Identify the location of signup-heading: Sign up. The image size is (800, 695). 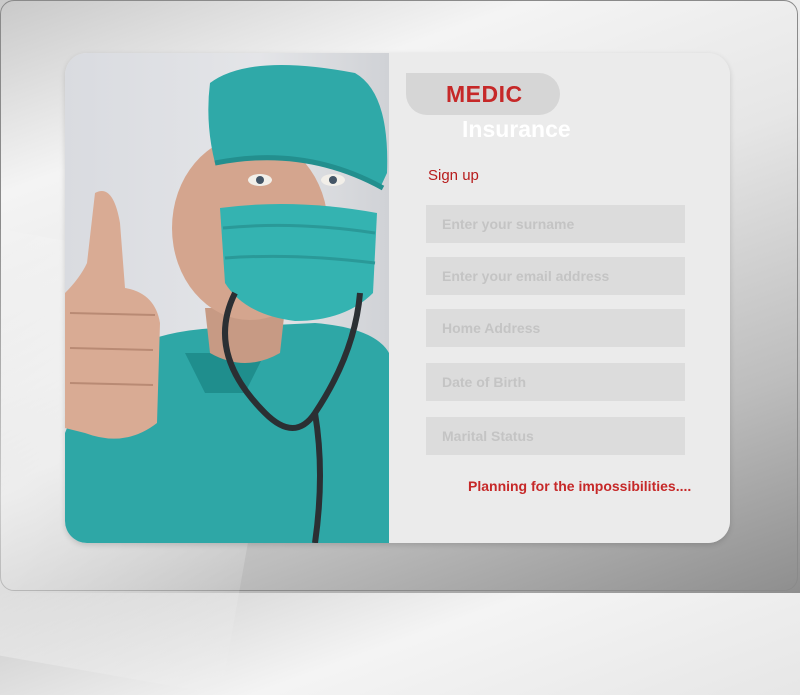
(453, 175).